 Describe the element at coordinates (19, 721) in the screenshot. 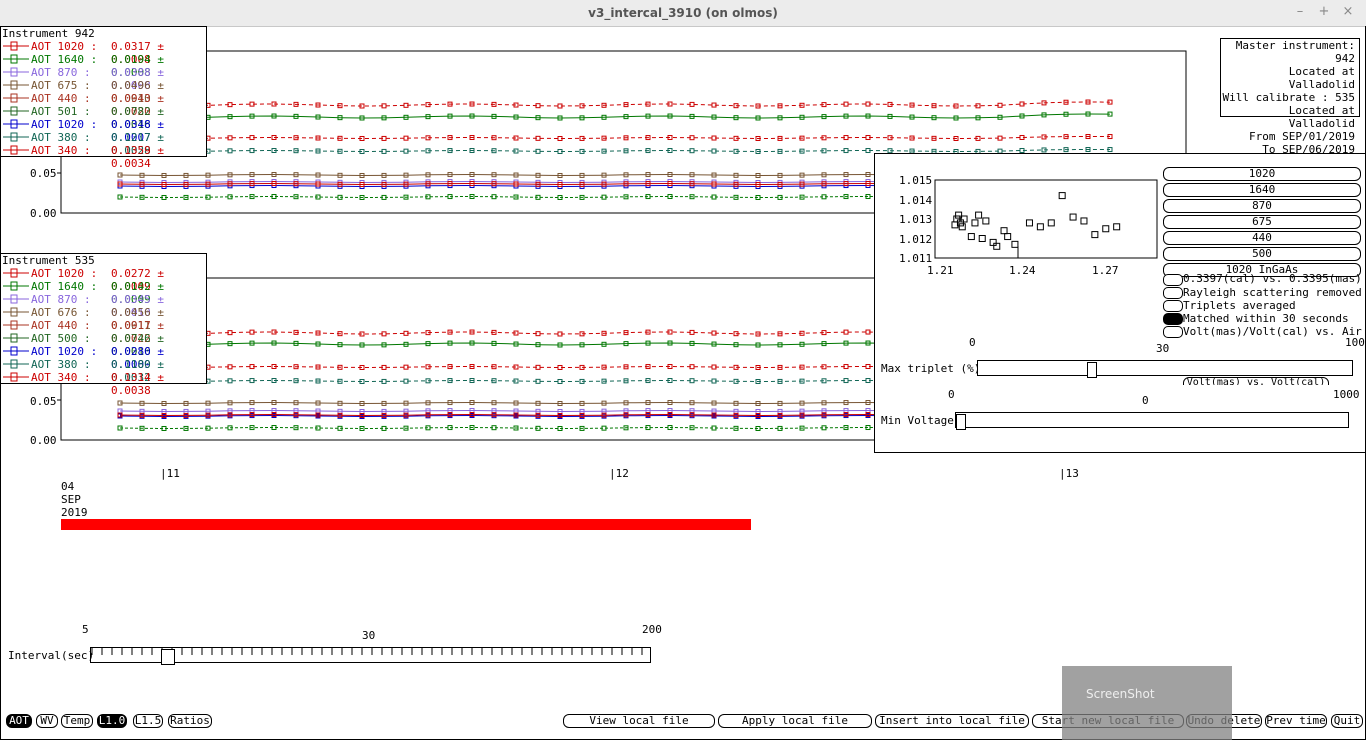

I see `aot-button: AOT` at that location.